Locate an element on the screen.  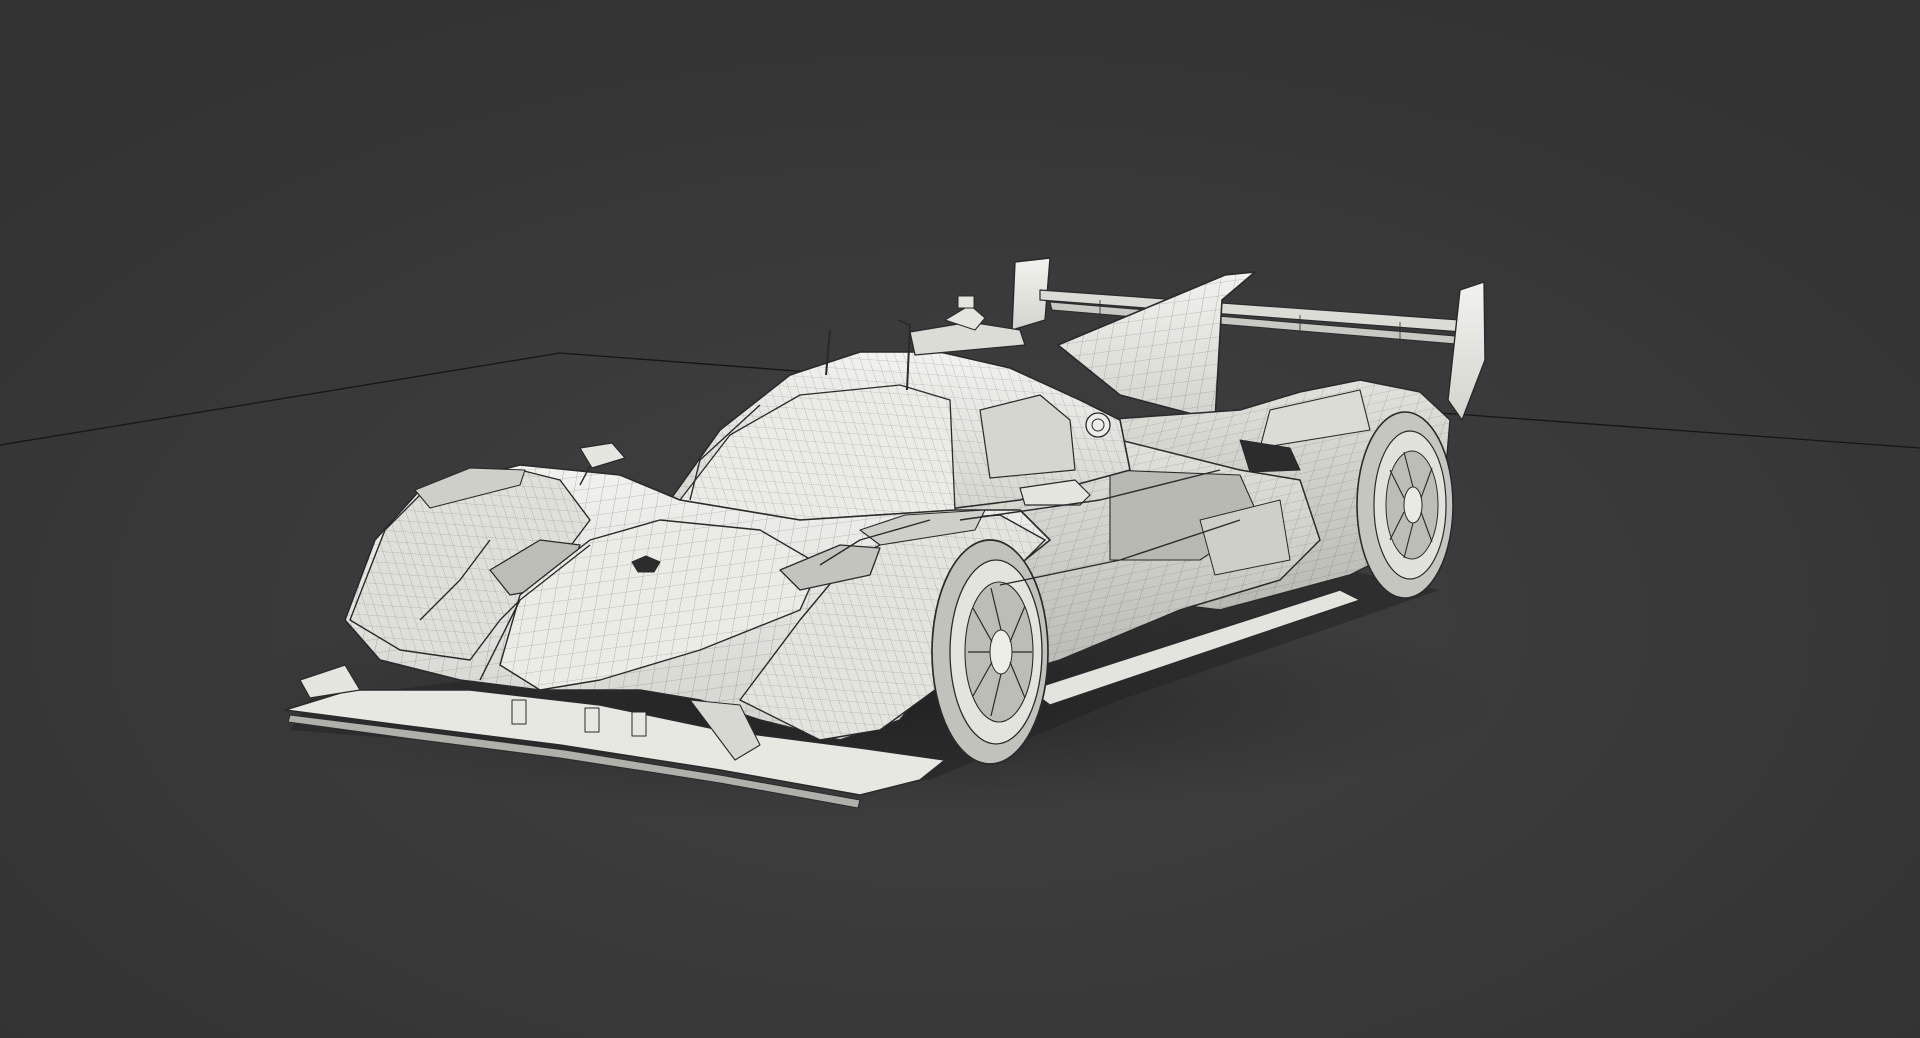
roof-badge is located at coordinates (1098, 425).